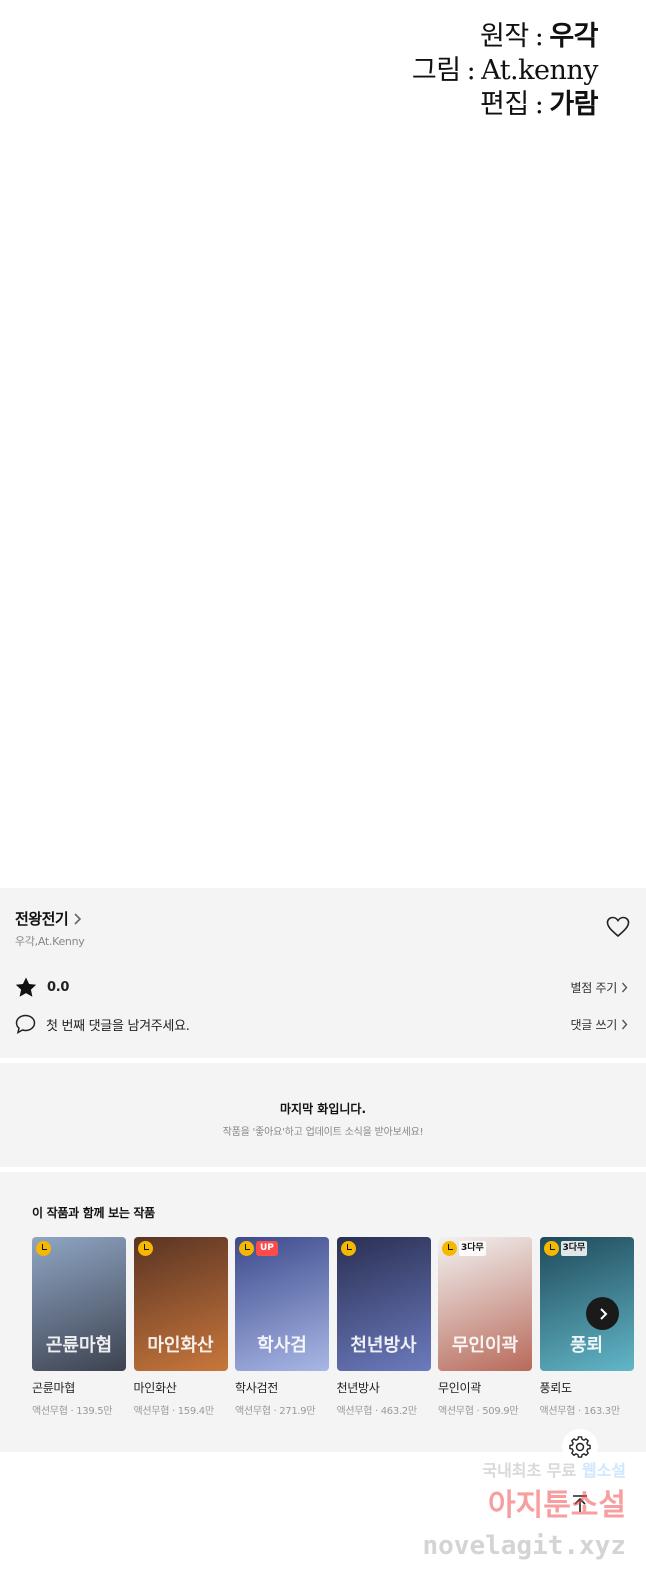  I want to click on card-meta: 액션무협 · 509.9만, so click(478, 1411).